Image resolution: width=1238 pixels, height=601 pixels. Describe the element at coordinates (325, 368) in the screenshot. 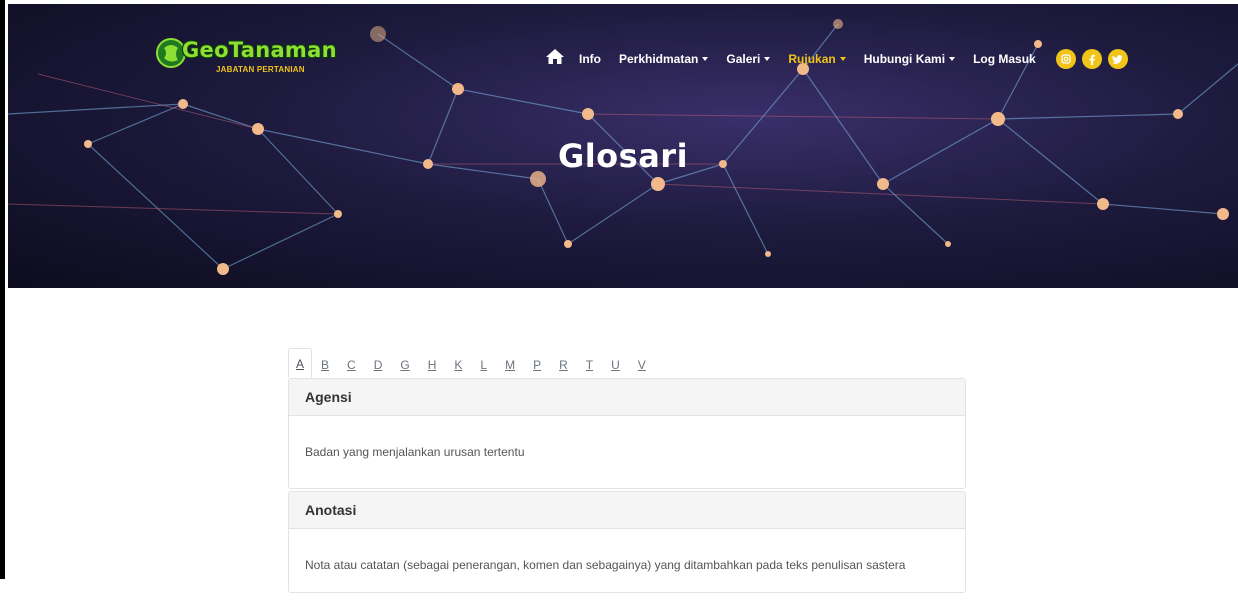

I see `tab-letter-b: B` at that location.